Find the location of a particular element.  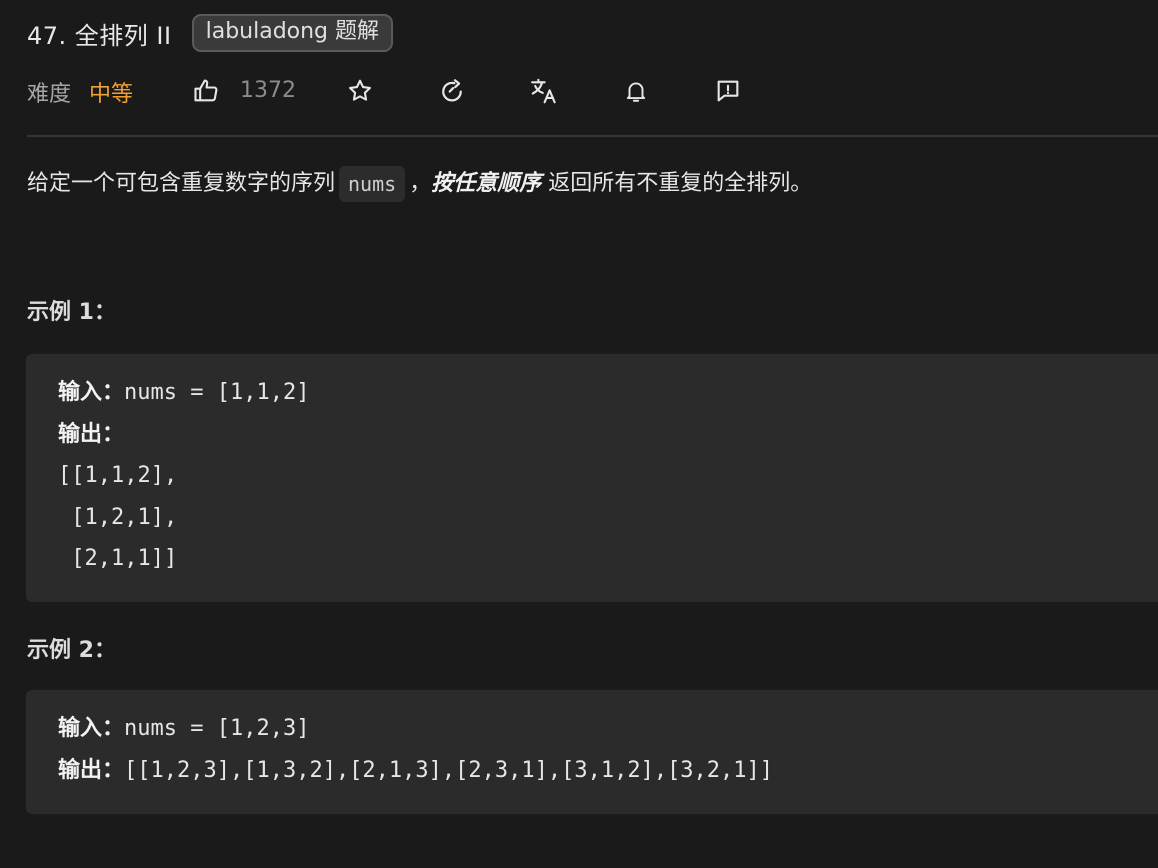

description-emphasis: 按任意顺序 is located at coordinates (486, 183).